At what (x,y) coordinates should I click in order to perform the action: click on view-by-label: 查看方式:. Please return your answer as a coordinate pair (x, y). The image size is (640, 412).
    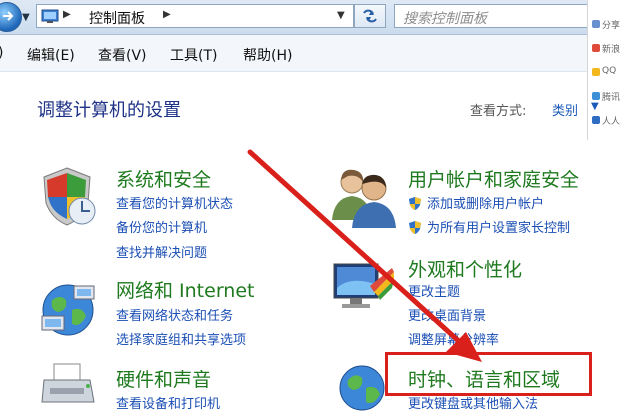
    Looking at the image, I should click on (498, 111).